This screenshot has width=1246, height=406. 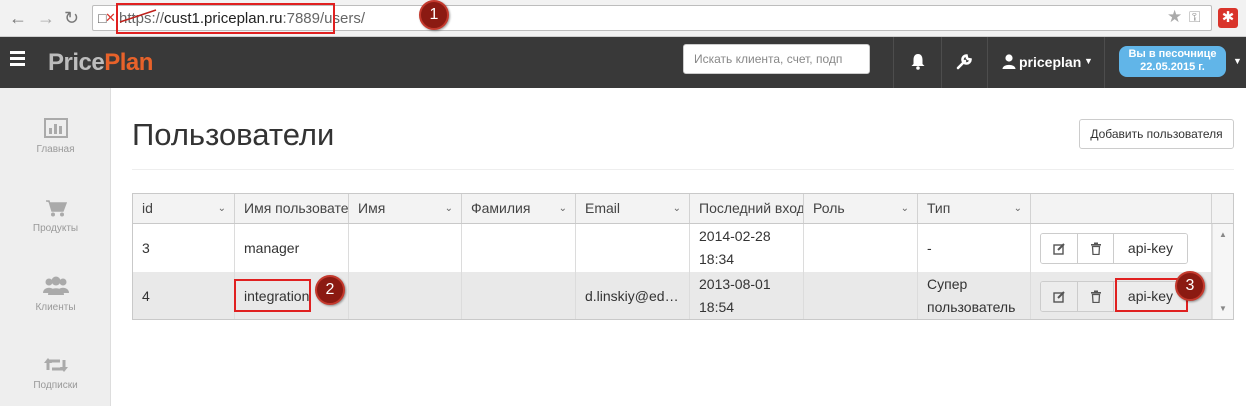 What do you see at coordinates (434, 15) in the screenshot?
I see `annotation-badge-1: 1` at bounding box center [434, 15].